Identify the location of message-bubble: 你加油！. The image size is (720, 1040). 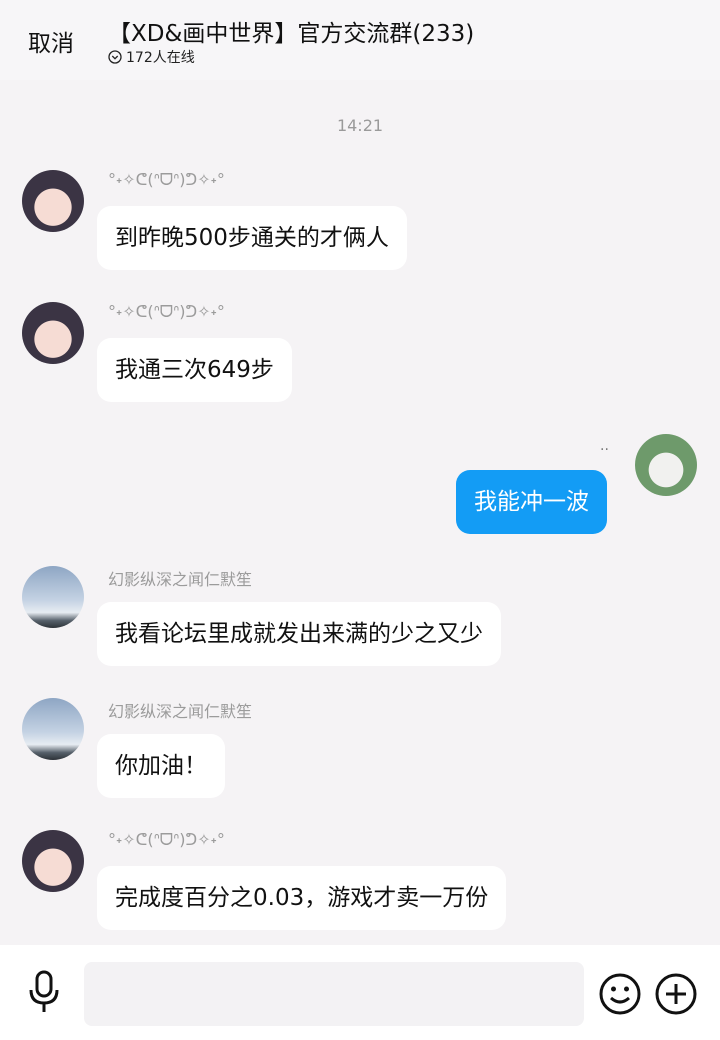
(161, 766).